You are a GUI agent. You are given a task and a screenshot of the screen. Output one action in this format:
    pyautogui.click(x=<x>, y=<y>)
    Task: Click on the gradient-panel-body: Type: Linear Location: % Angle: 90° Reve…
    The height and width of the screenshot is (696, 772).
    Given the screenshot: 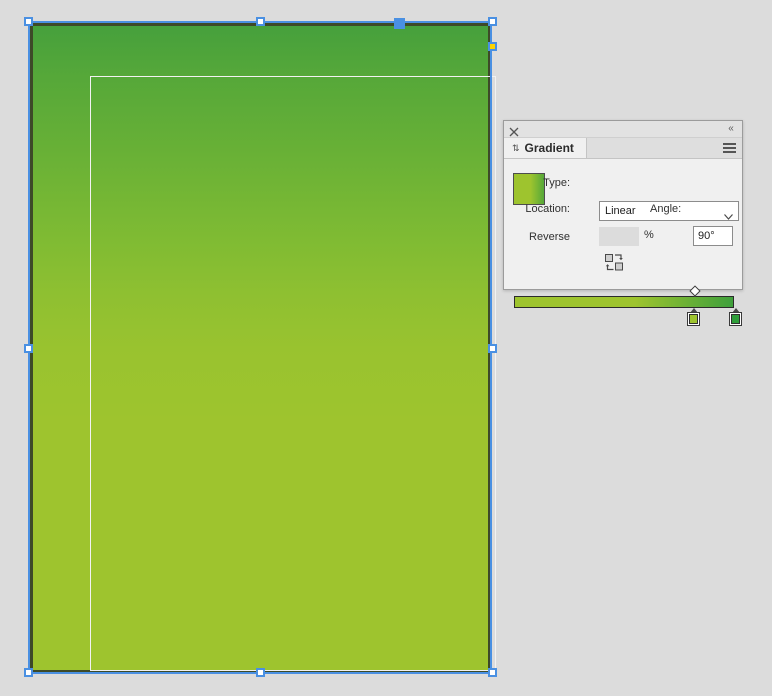 What is the action you would take?
    pyautogui.click(x=623, y=242)
    